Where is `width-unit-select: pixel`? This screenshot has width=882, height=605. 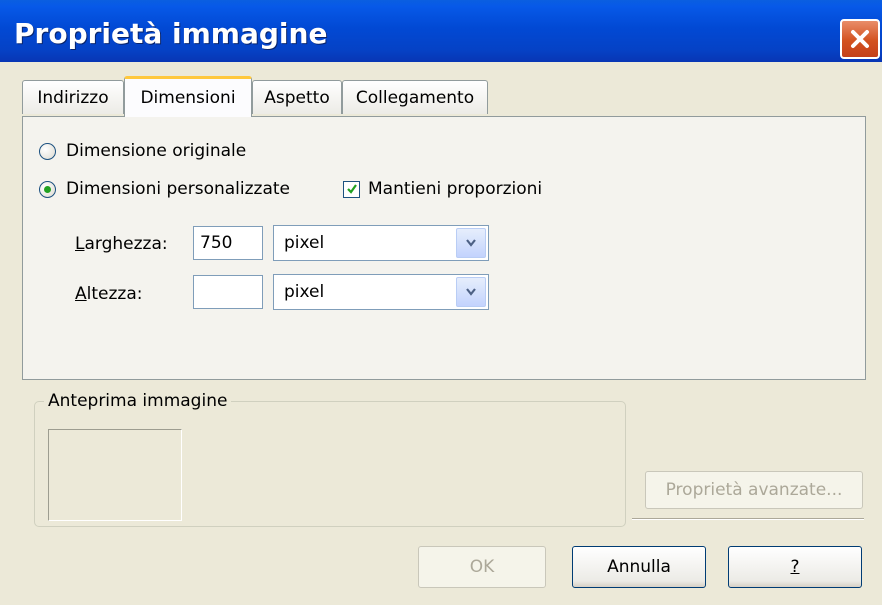
width-unit-select: pixel is located at coordinates (381, 243).